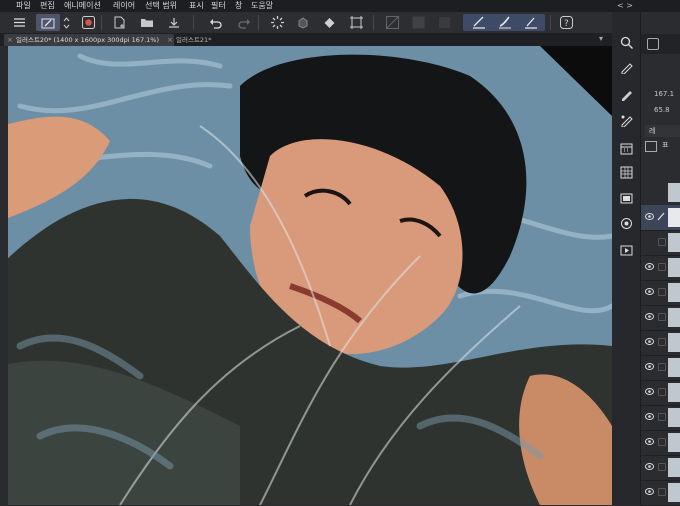 This screenshot has height=506, width=680. I want to click on tab-label: 일러스트21*, so click(194, 40).